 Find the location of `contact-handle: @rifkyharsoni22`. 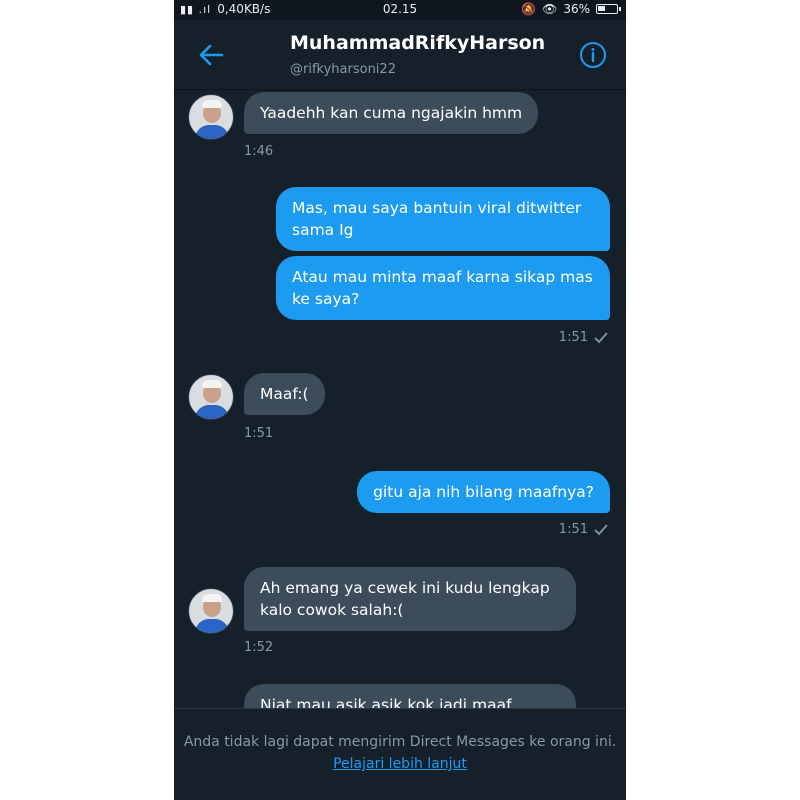

contact-handle: @rifkyharsoni22 is located at coordinates (343, 69).